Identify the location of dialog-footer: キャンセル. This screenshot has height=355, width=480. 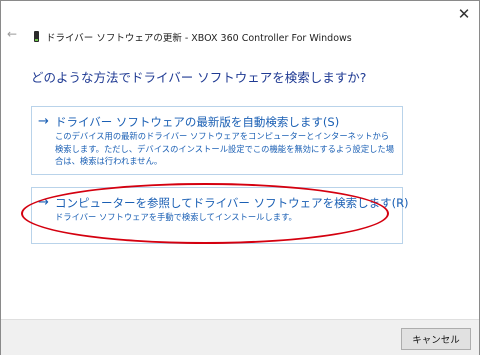
(240, 337).